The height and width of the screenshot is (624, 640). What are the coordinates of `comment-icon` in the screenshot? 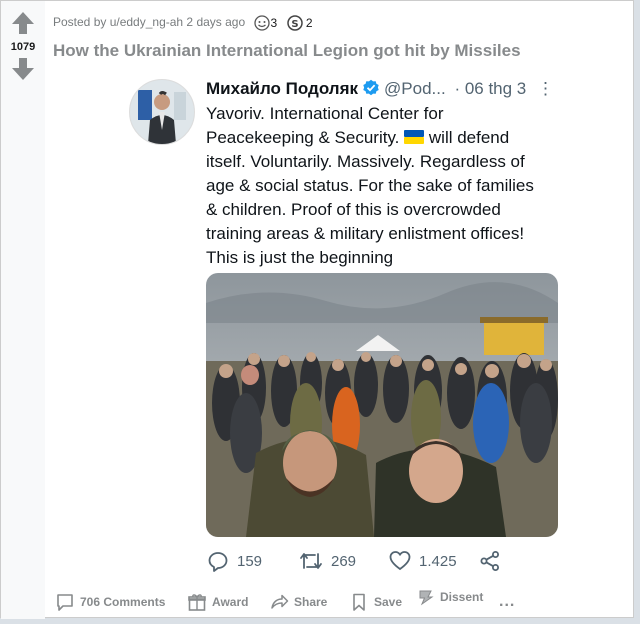 It's located at (65, 602).